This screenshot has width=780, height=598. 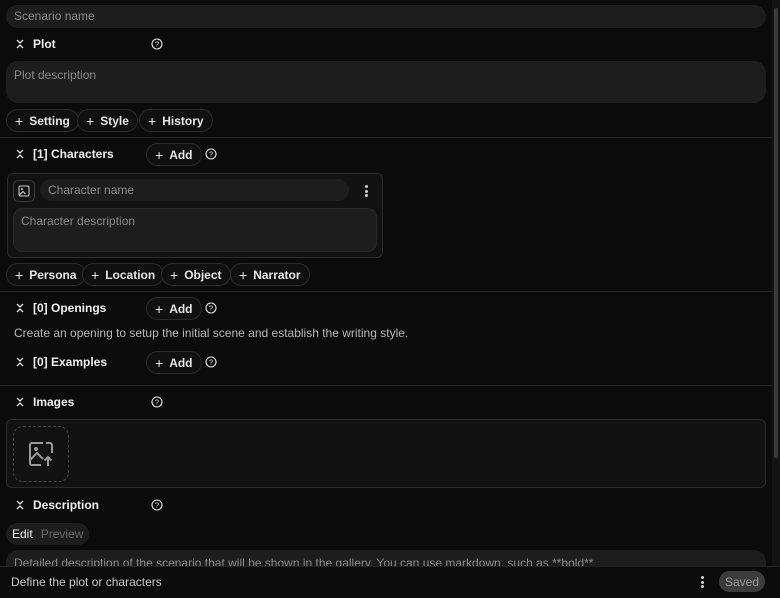 I want to click on image-upload-dropzone, so click(x=41, y=454).